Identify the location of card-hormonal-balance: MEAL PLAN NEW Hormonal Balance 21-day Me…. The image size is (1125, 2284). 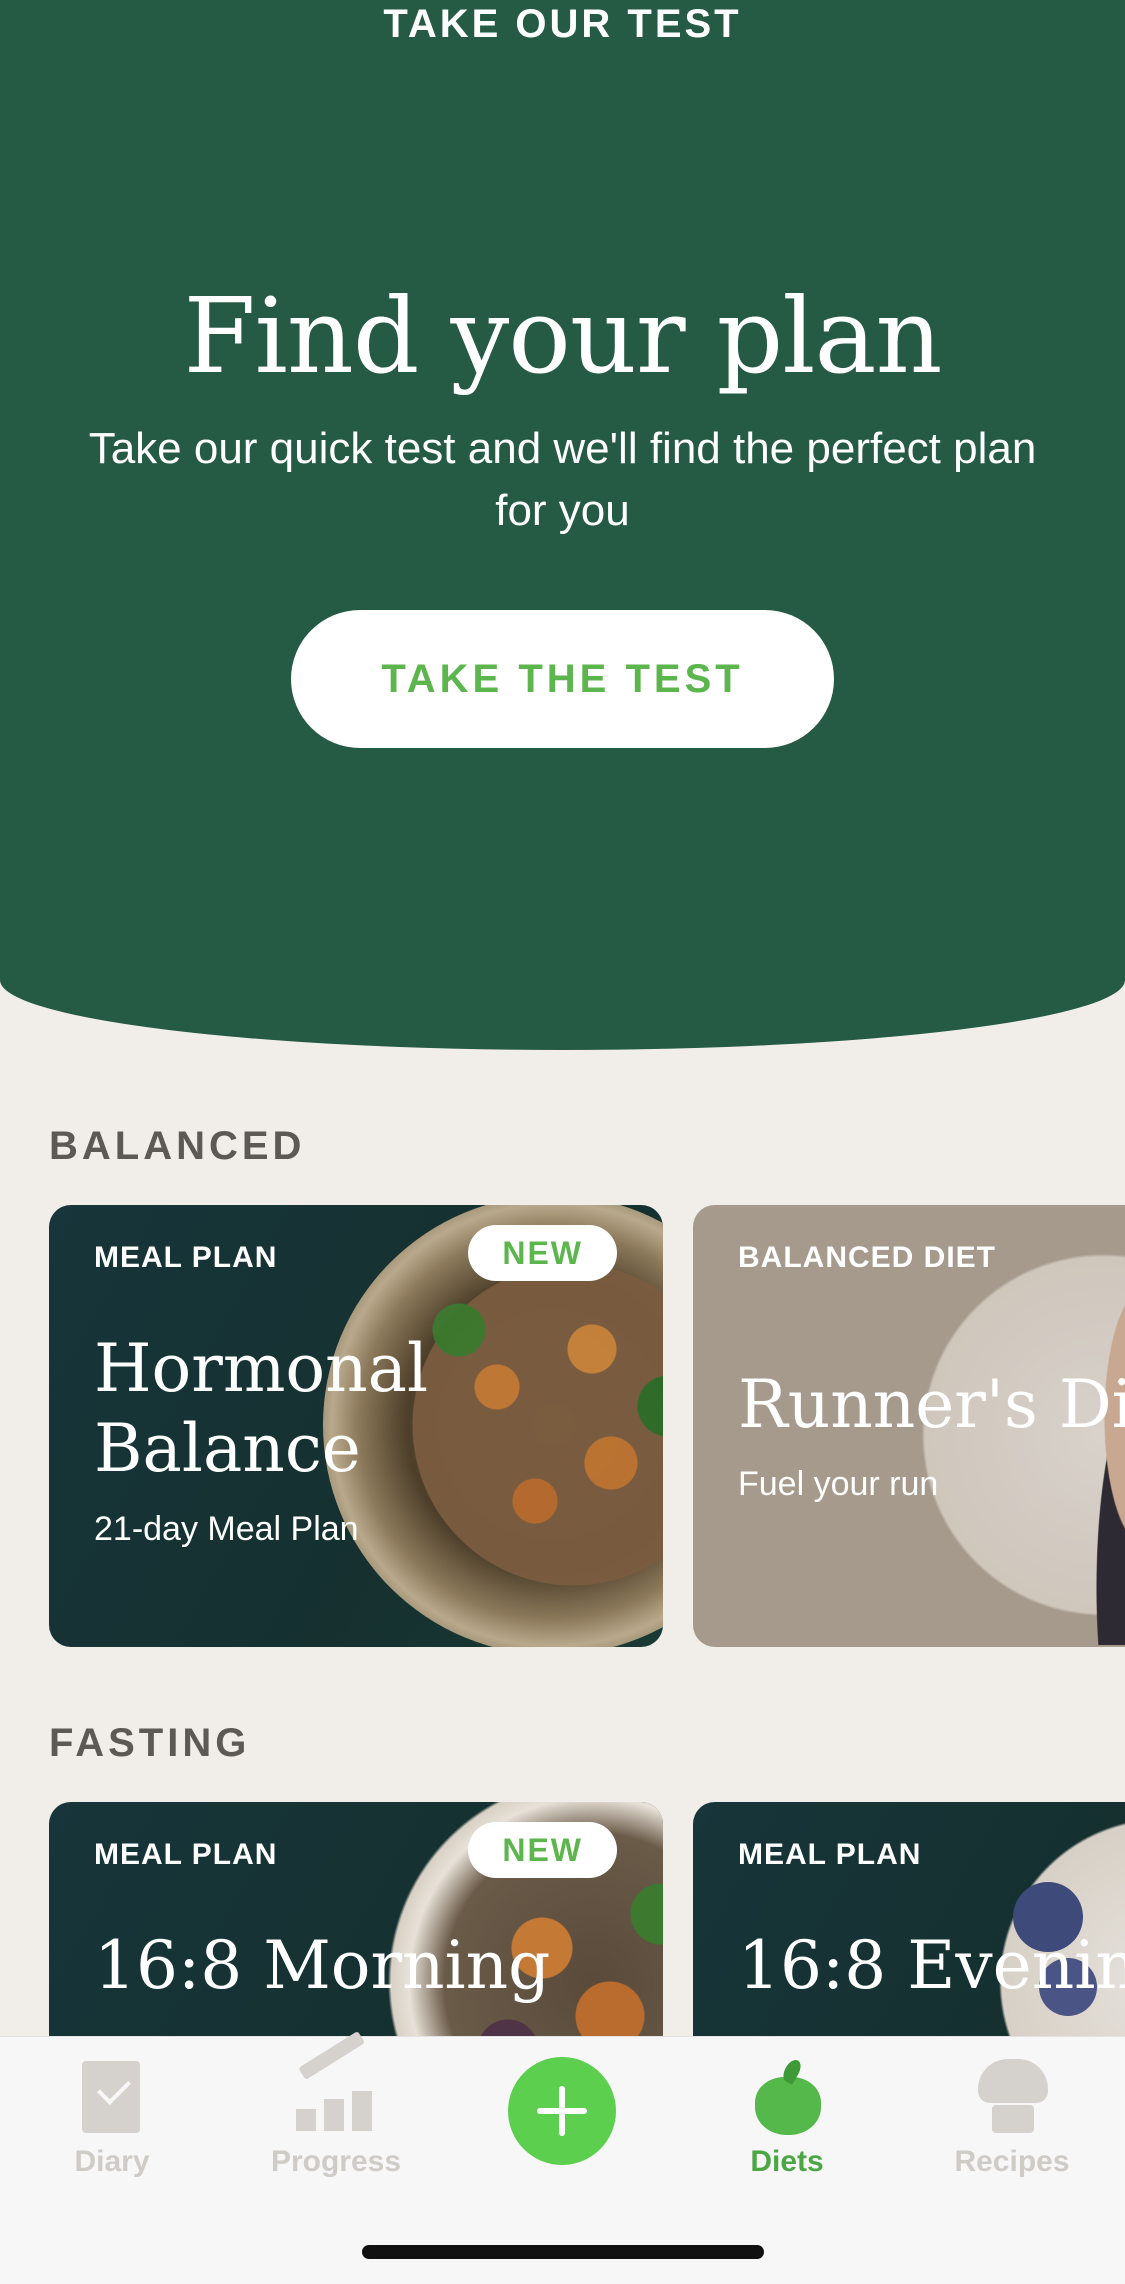
(356, 1426).